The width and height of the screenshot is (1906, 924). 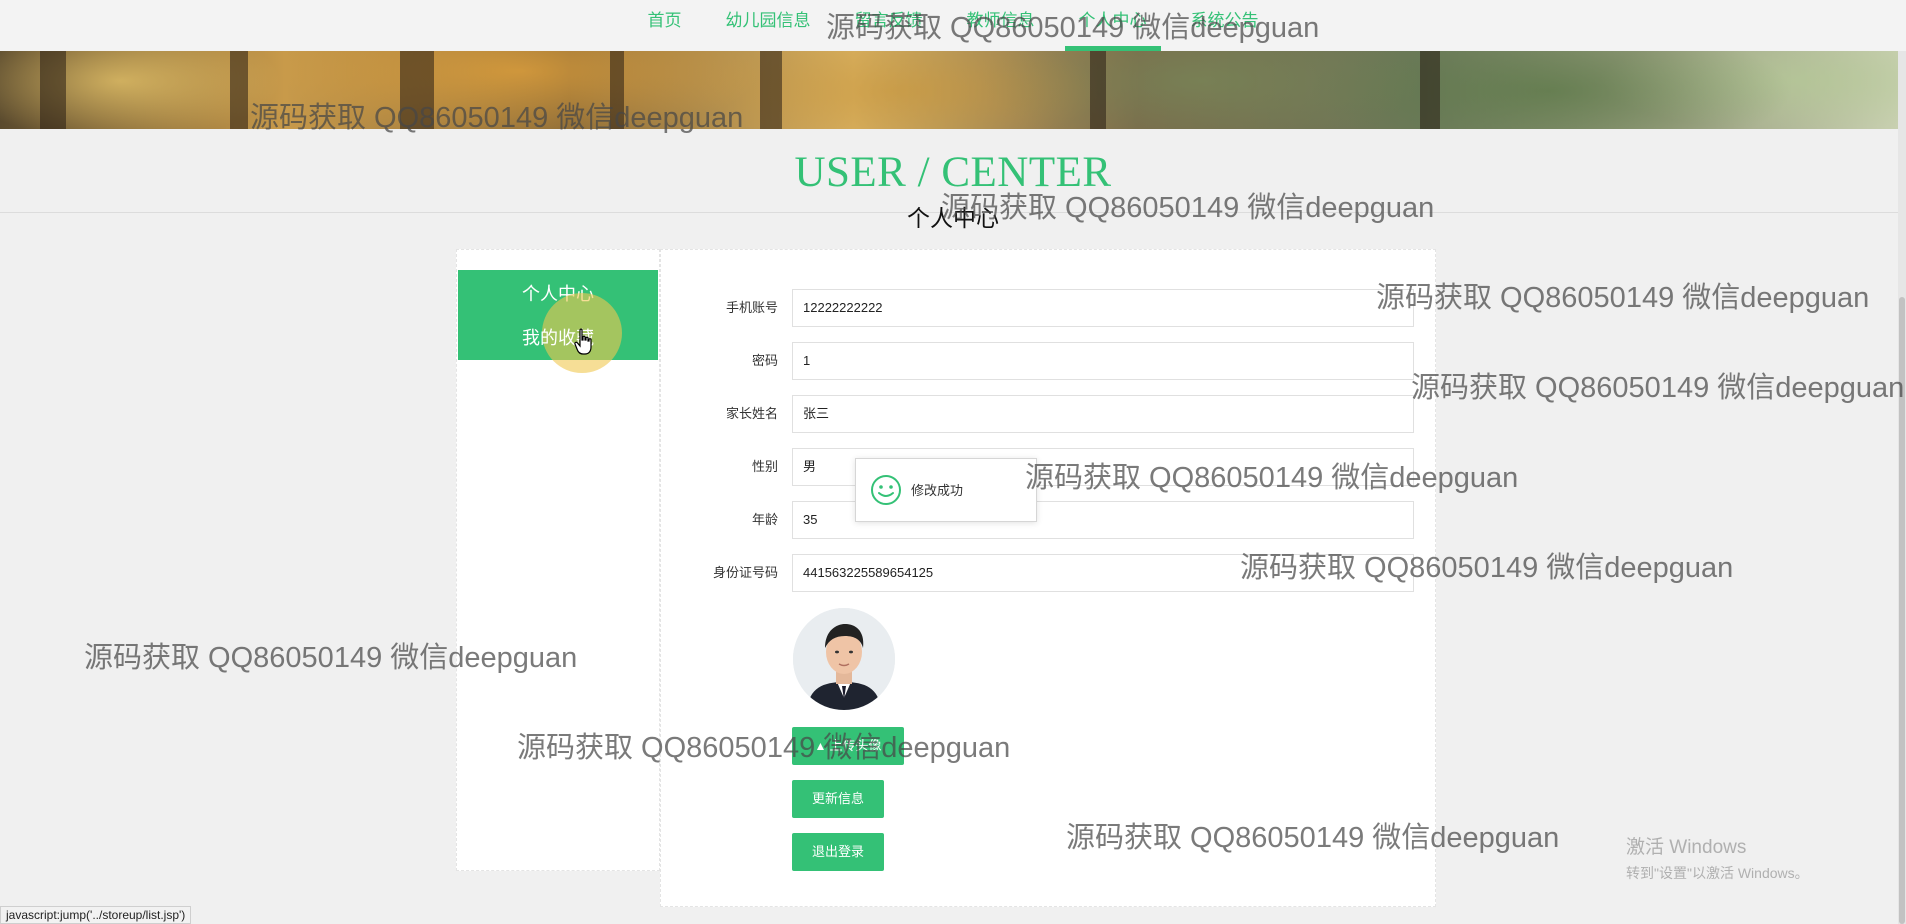 I want to click on form-row-id-number: 身份证号码 441563225589654125, so click(x=1048, y=573).